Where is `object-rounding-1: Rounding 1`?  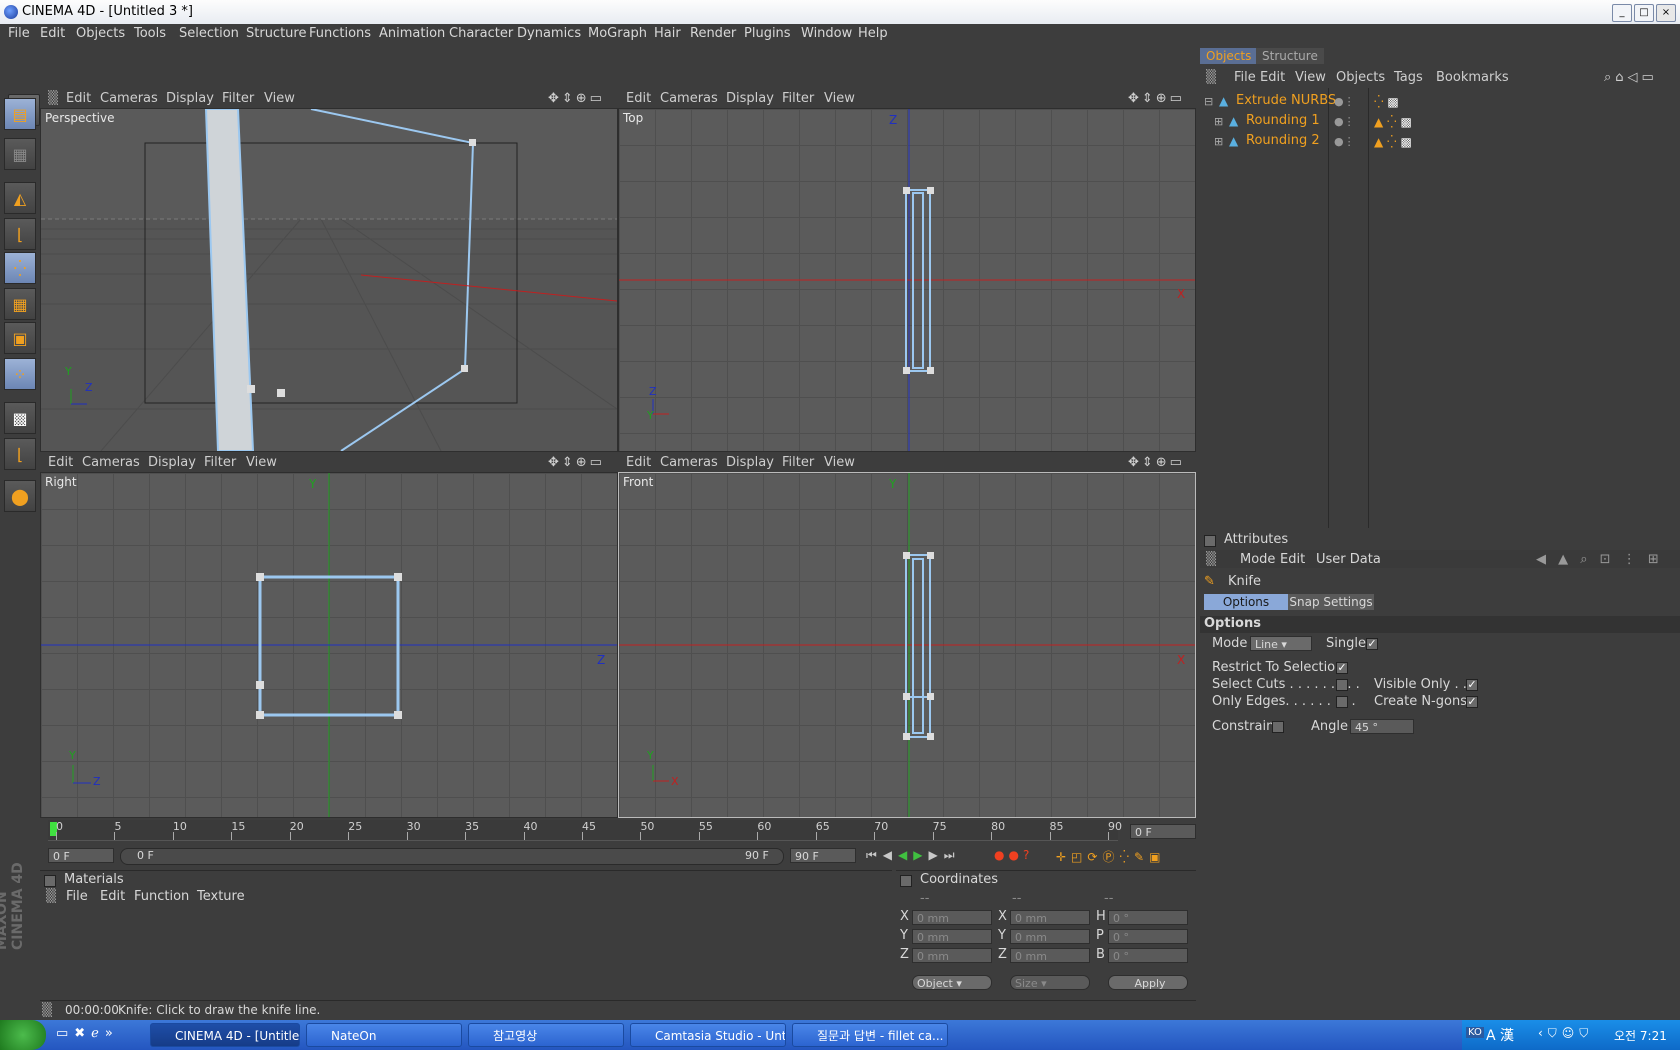
object-rounding-1: Rounding 1 is located at coordinates (1283, 120).